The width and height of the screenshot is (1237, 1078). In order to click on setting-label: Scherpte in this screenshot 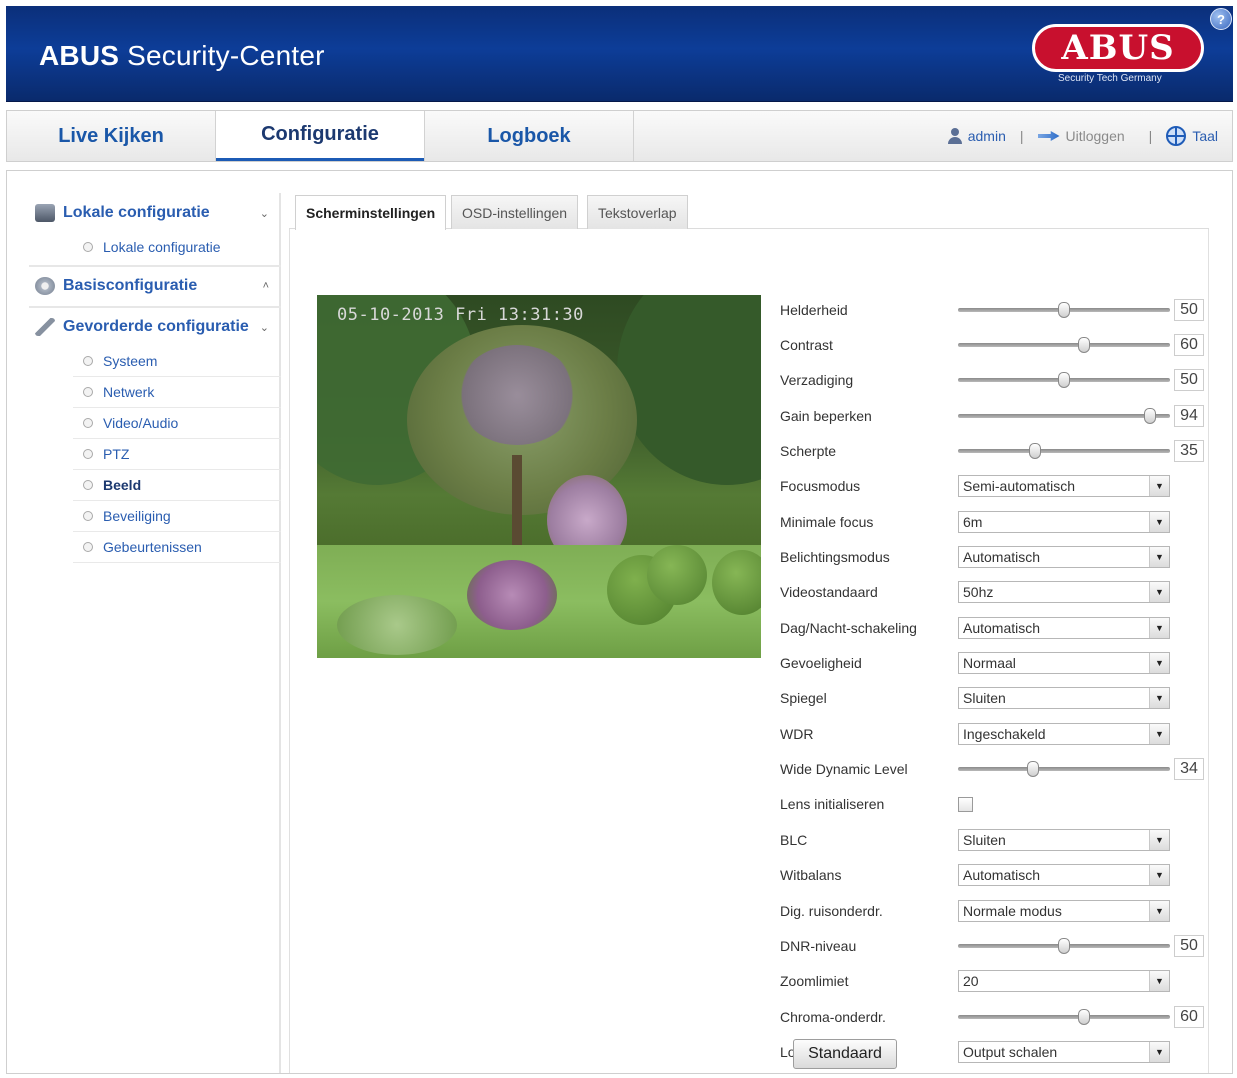, I will do `click(808, 450)`.